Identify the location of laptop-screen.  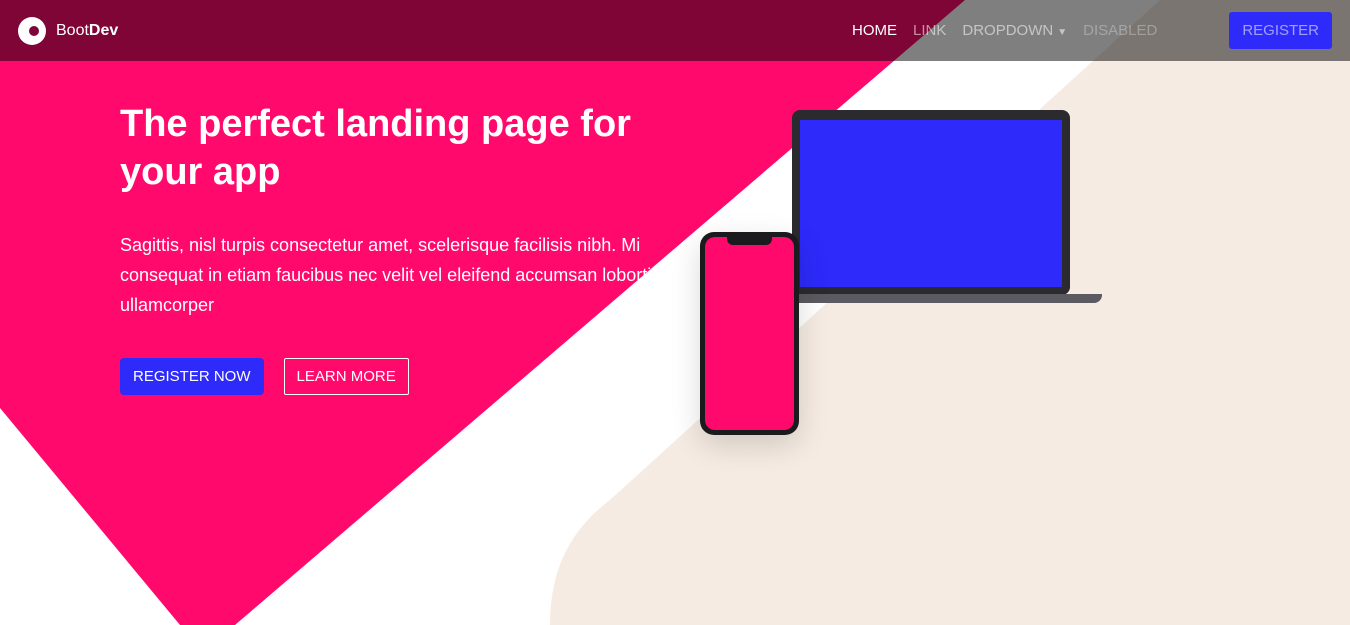
(931, 203).